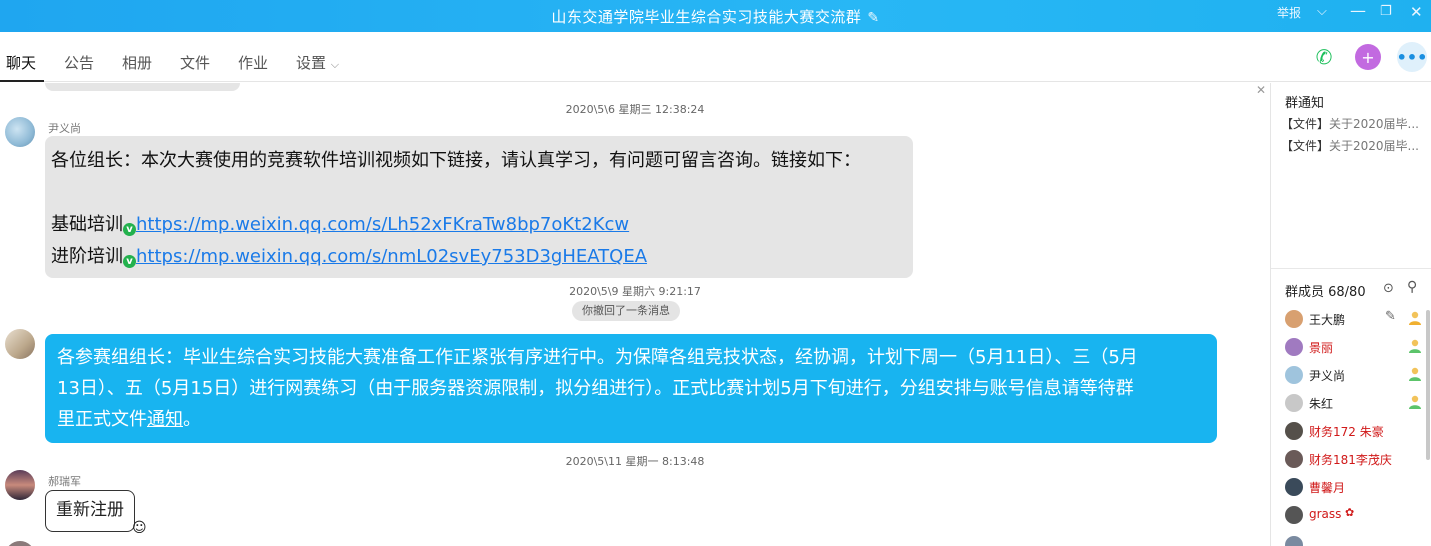  Describe the element at coordinates (1358, 10) in the screenshot. I see `minimize-icon: —` at that location.